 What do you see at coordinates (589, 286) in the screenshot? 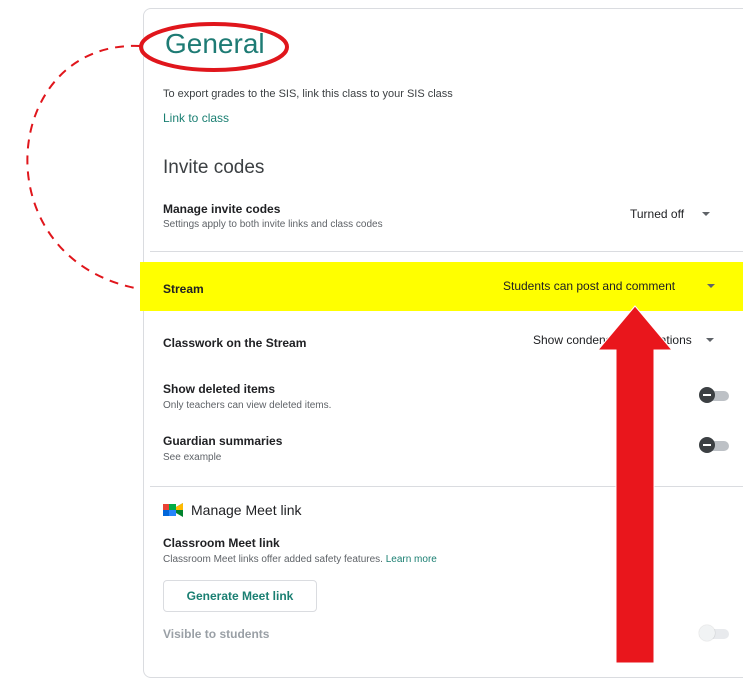
I see `stream-value: Students can post and comment` at bounding box center [589, 286].